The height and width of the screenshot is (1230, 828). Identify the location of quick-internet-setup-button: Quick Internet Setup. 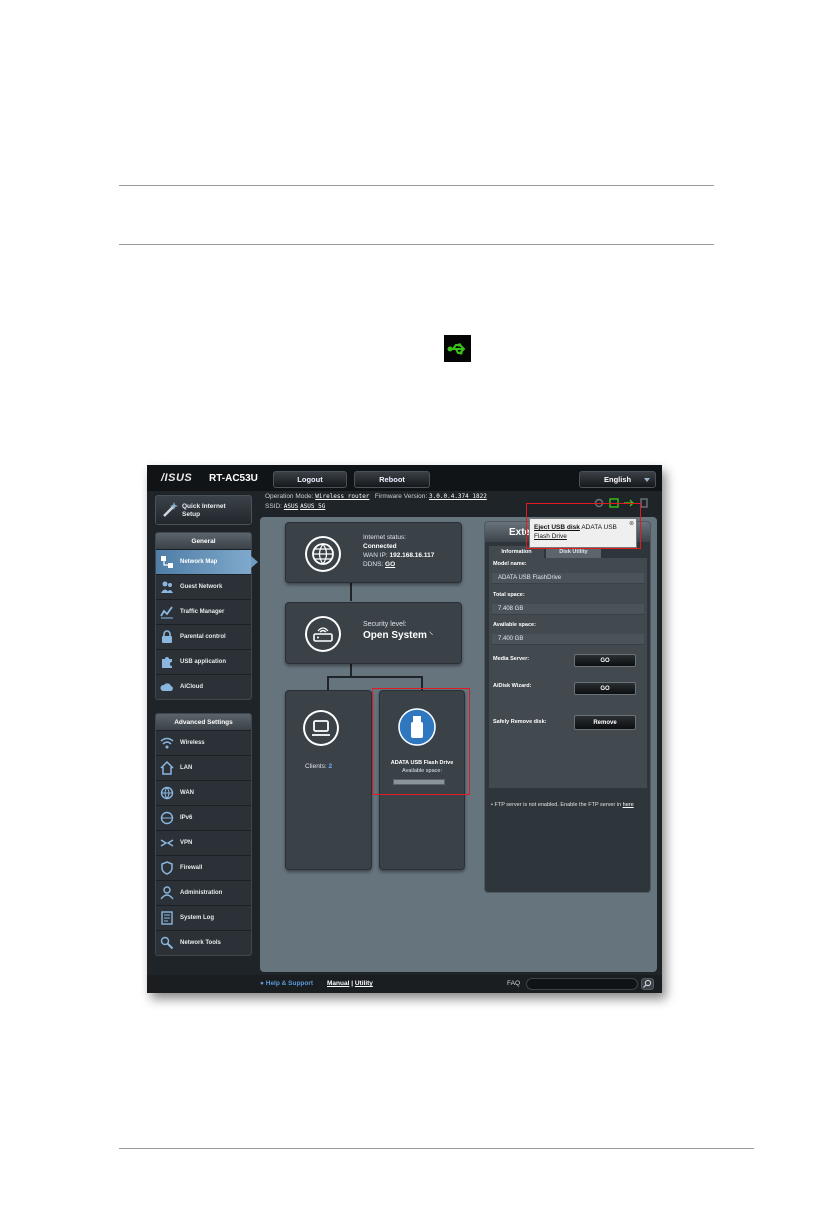
(203, 510).